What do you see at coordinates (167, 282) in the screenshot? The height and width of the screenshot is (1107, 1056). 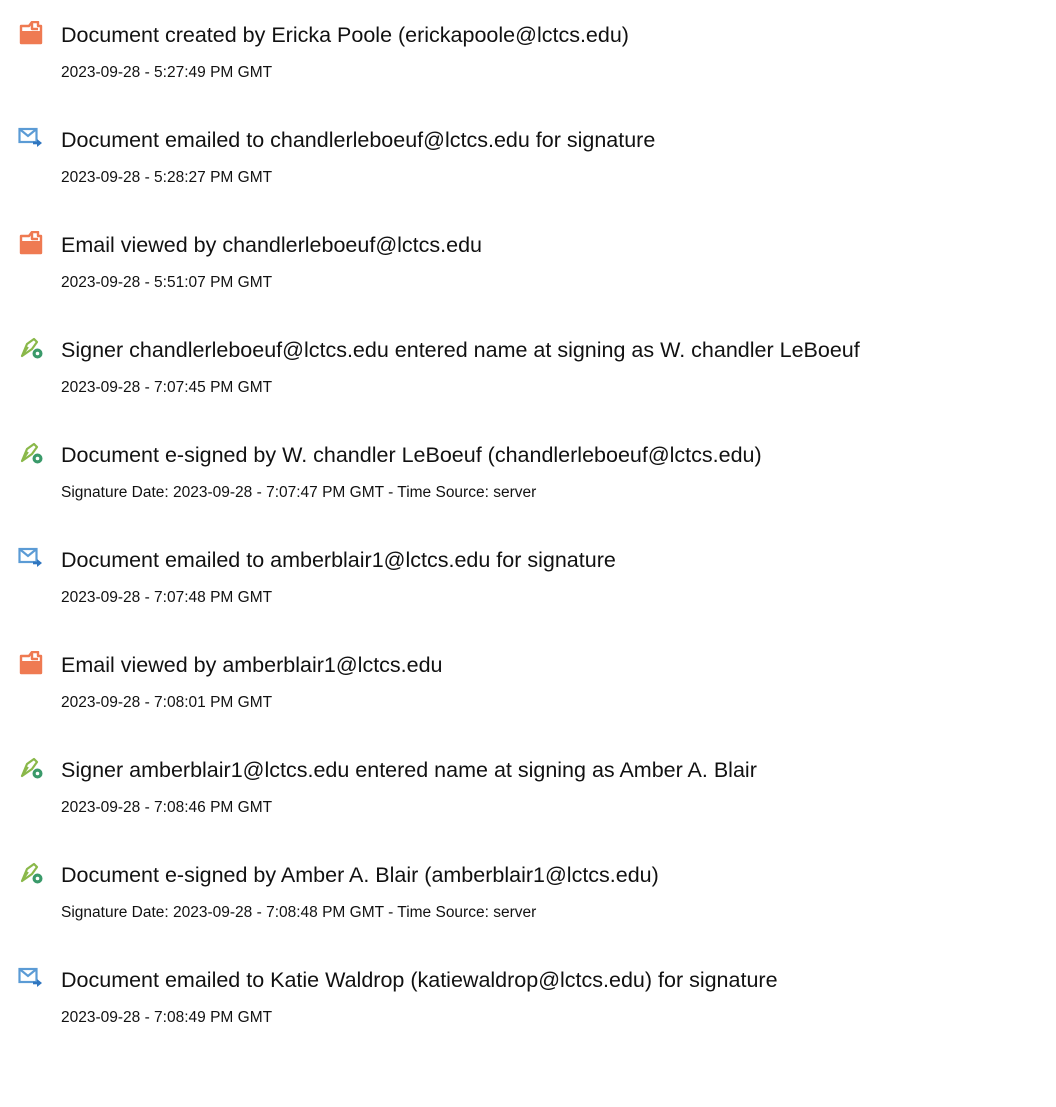 I see `event-timestamp: 2023-09-28 - 5:51:07 PM GMT` at bounding box center [167, 282].